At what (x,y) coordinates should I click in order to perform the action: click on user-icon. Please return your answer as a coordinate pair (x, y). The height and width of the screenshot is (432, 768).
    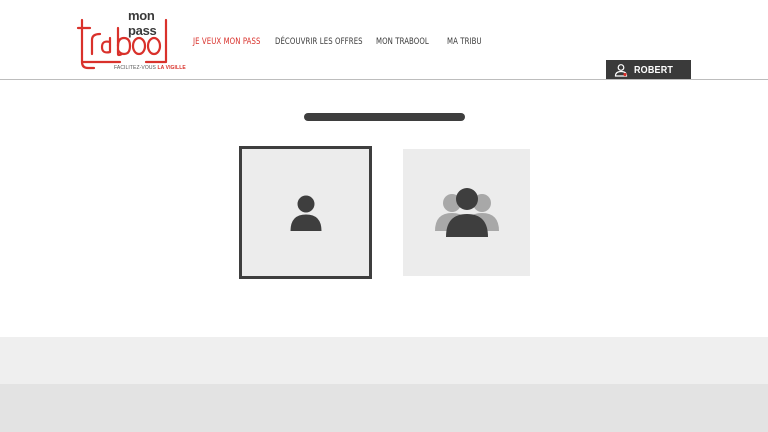
    Looking at the image, I should click on (621, 70).